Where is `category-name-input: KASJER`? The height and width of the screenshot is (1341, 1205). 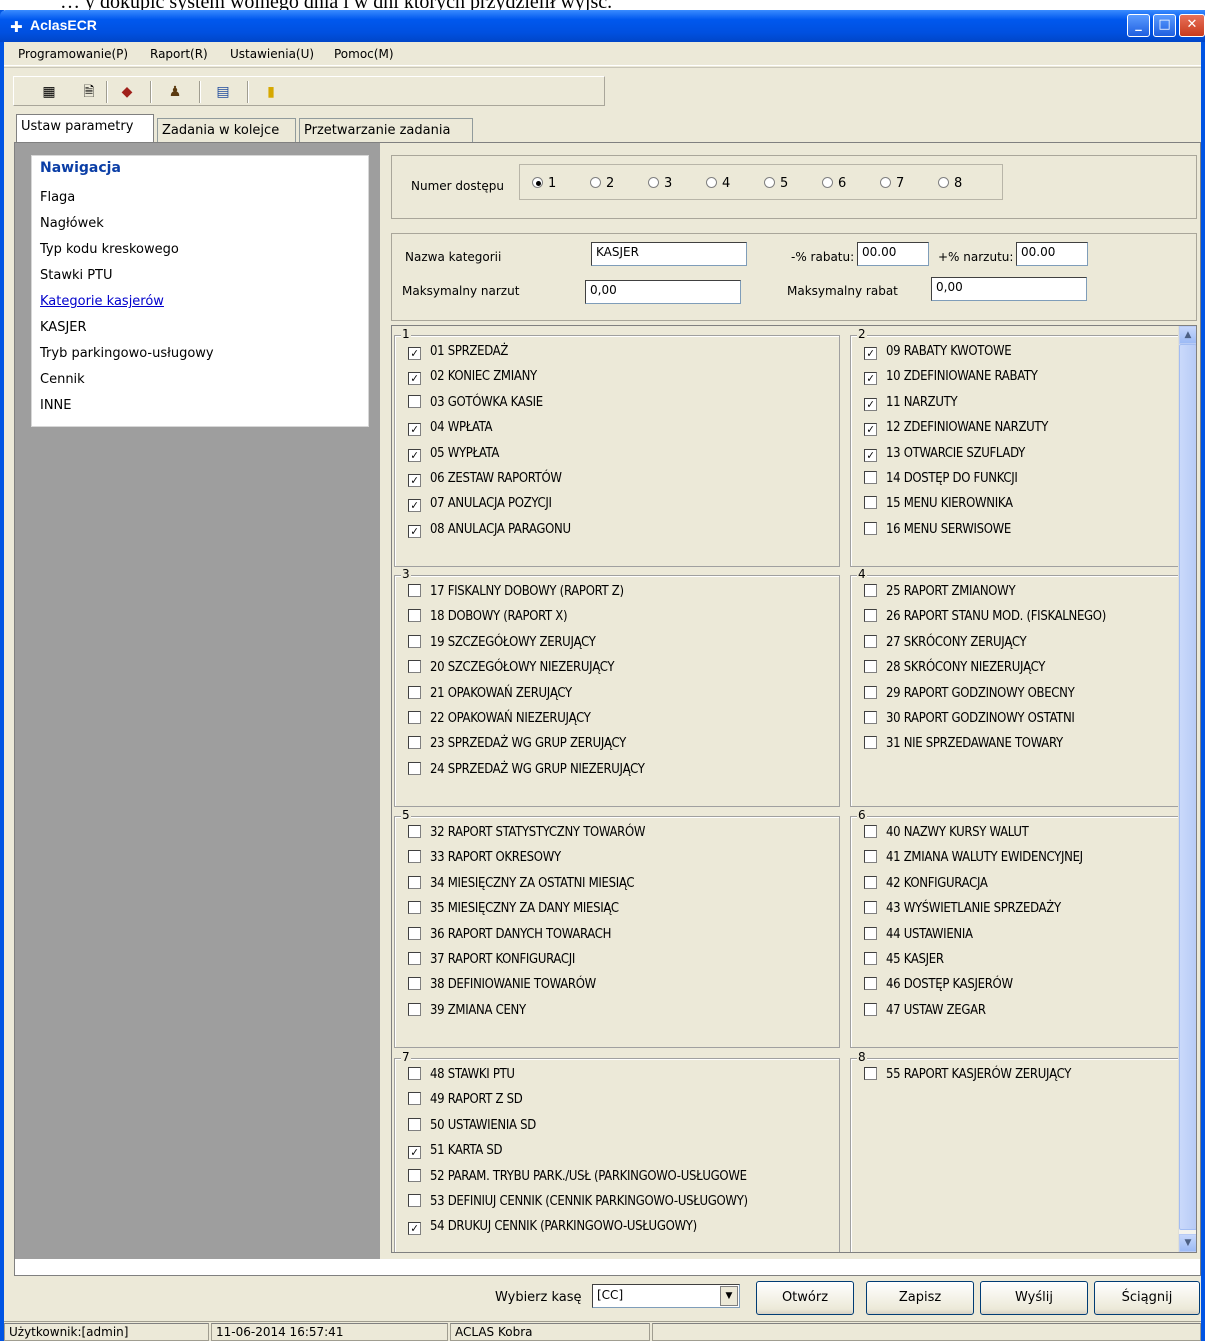
category-name-input: KASJER is located at coordinates (669, 254).